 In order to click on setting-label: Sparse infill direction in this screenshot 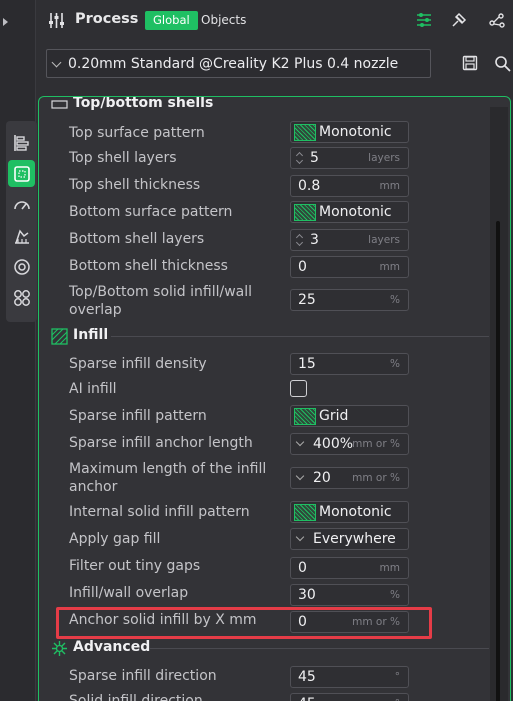, I will do `click(143, 676)`.